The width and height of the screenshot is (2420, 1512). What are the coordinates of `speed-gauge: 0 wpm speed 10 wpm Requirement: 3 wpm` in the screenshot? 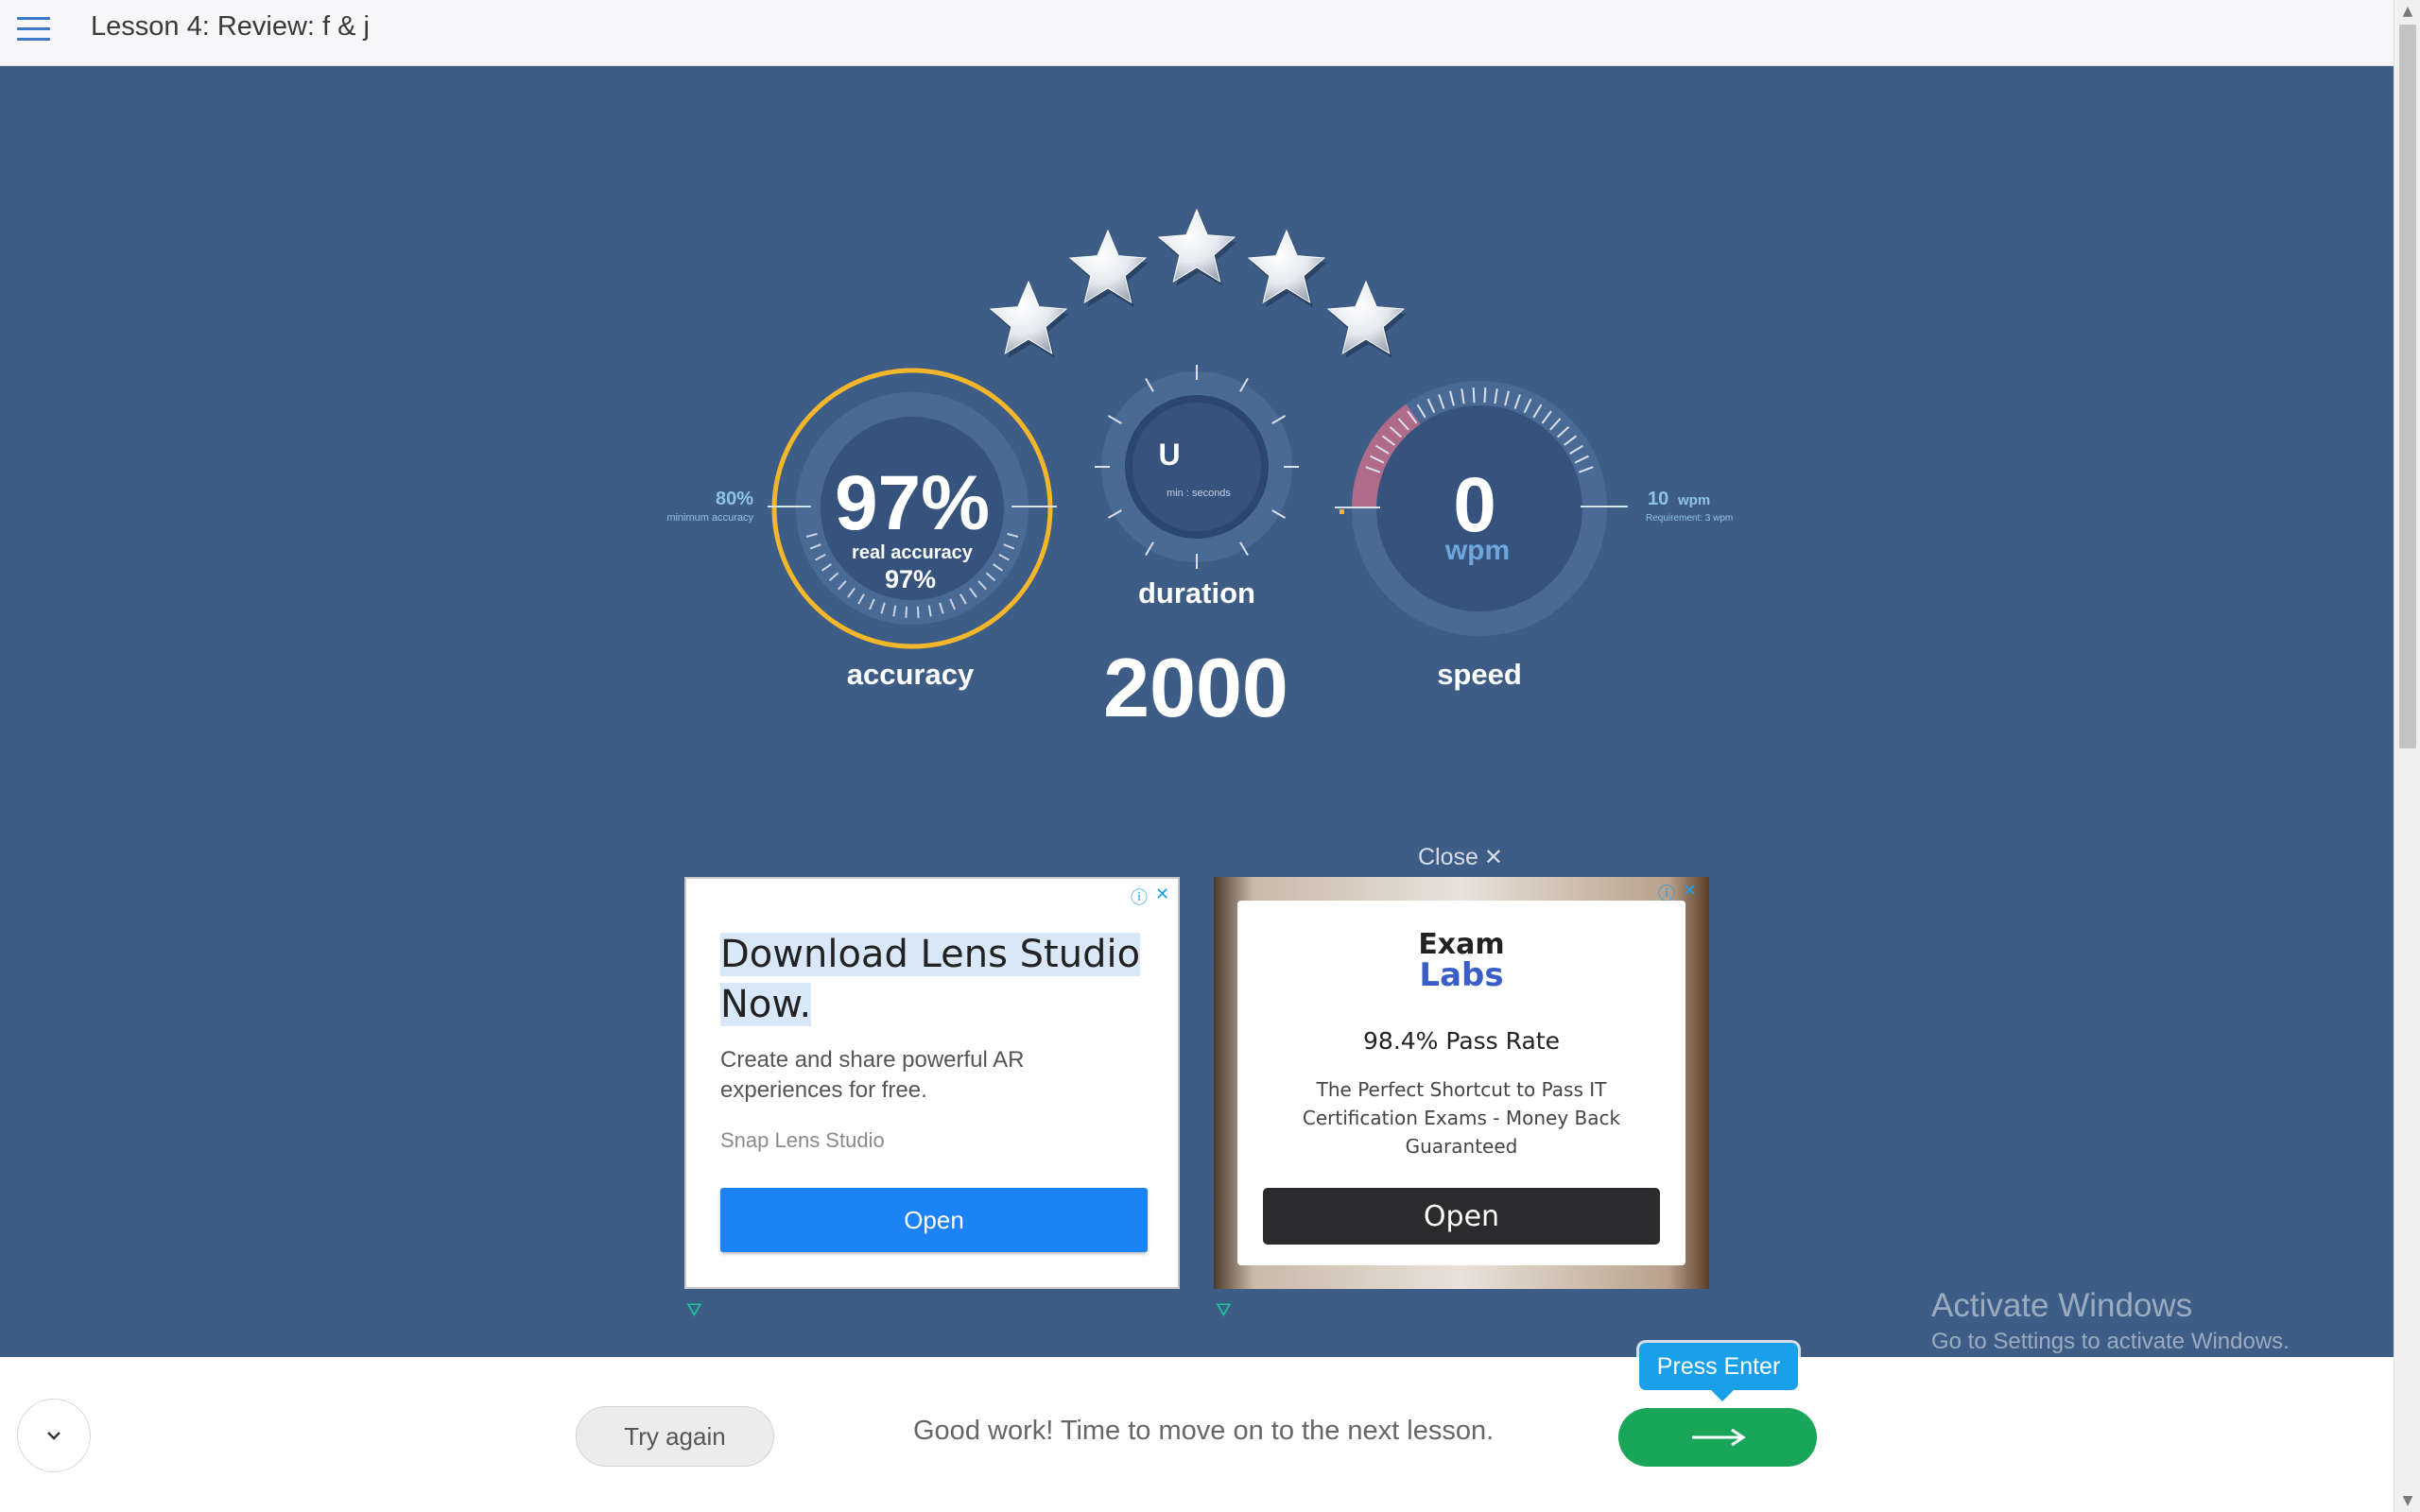 It's located at (1534, 536).